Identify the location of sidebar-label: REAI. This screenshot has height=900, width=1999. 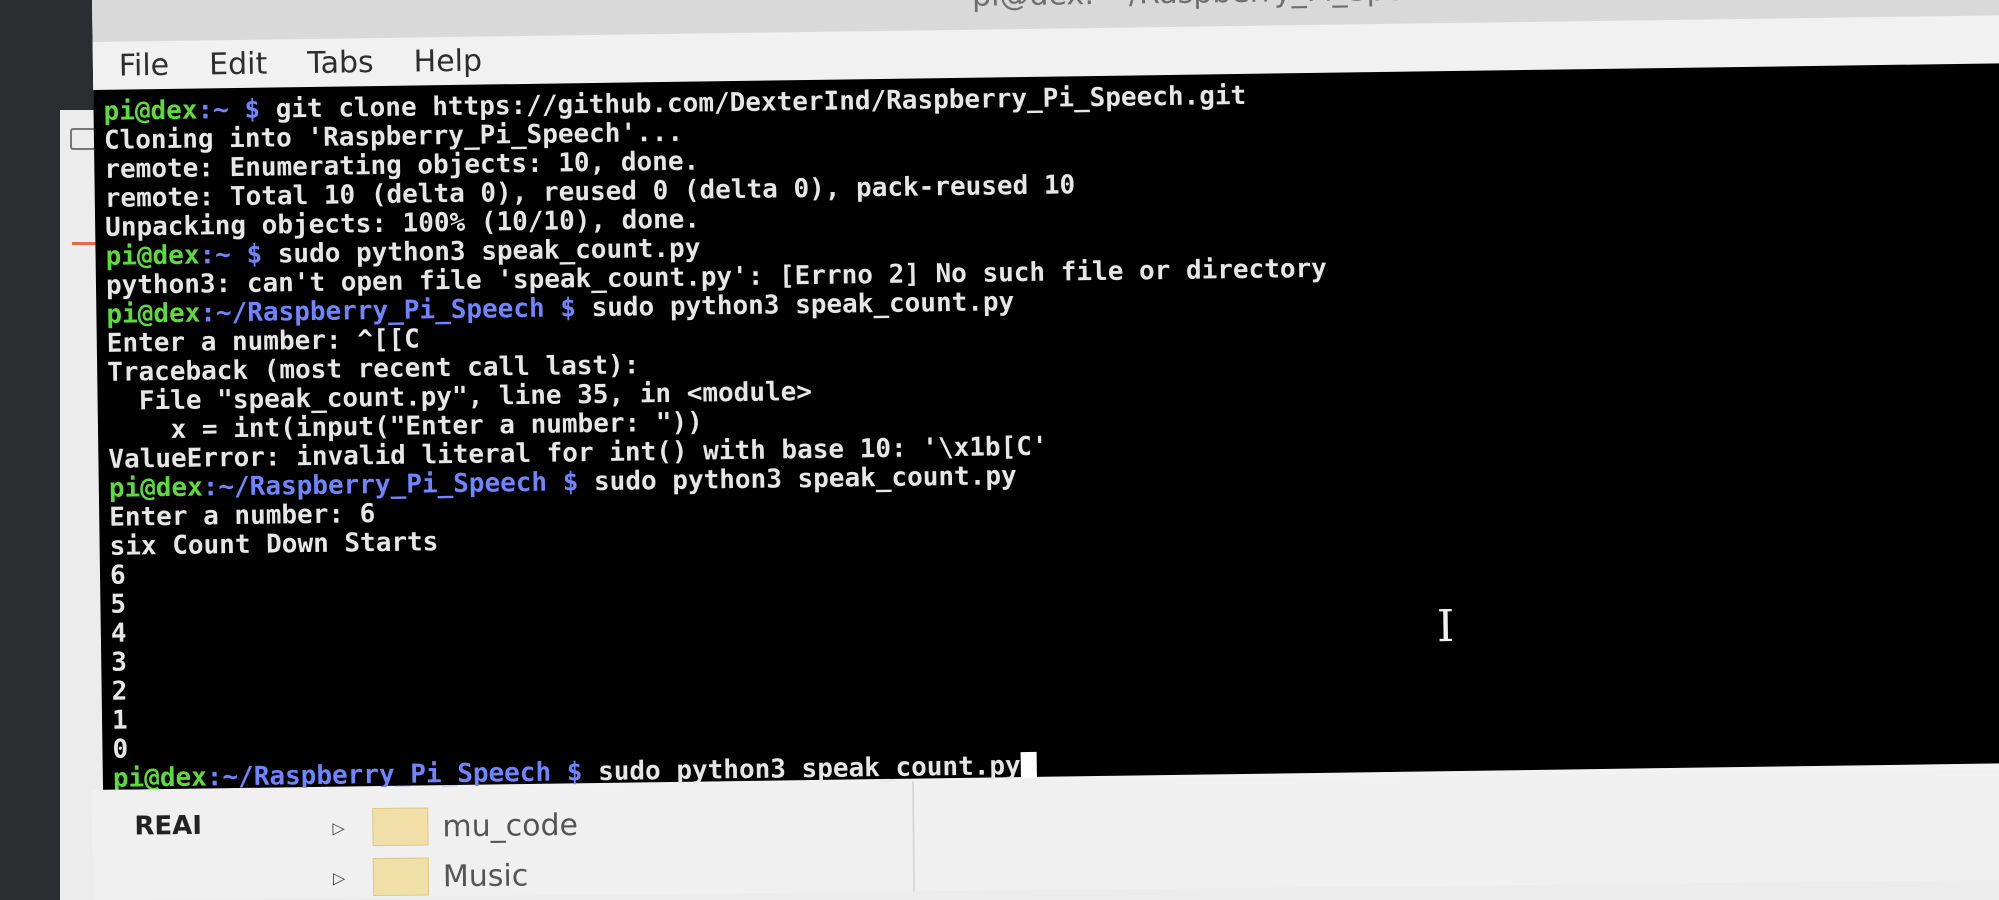
(168, 826).